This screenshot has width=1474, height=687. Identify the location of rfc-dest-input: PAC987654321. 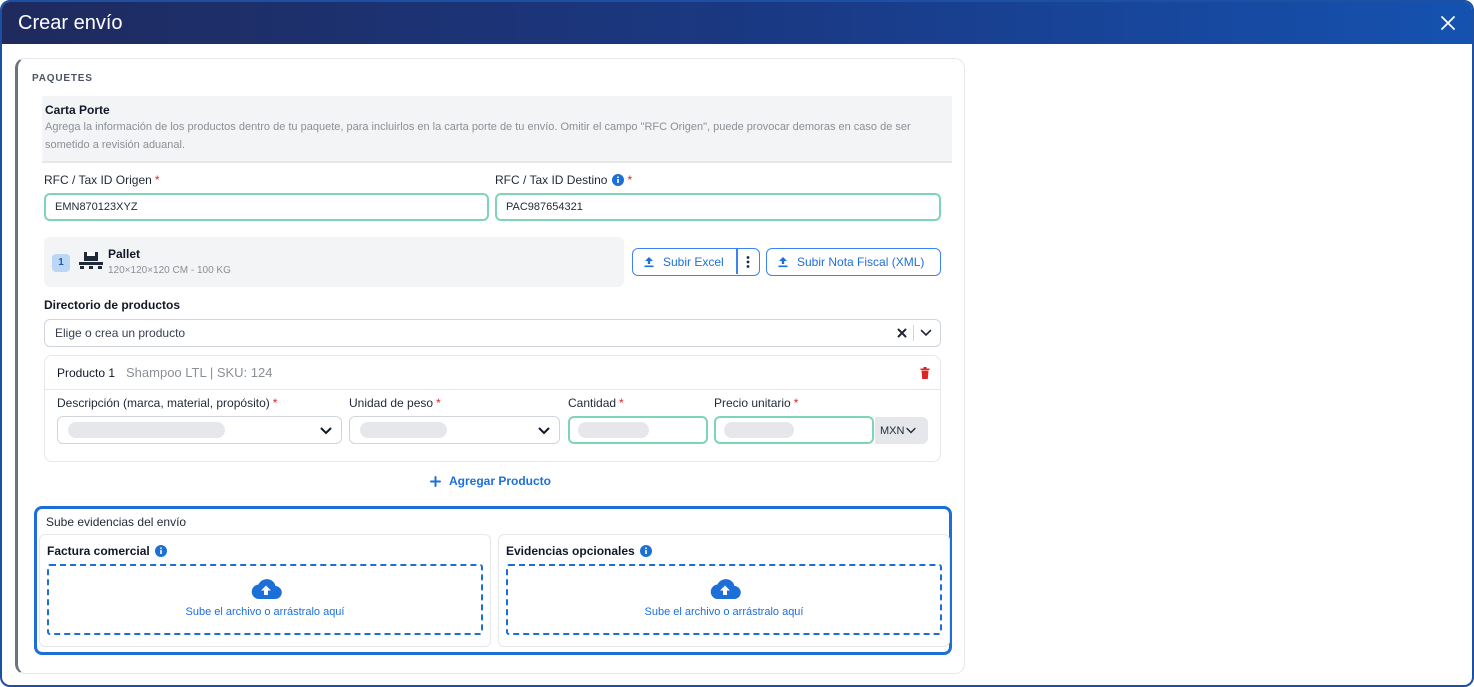
(718, 207).